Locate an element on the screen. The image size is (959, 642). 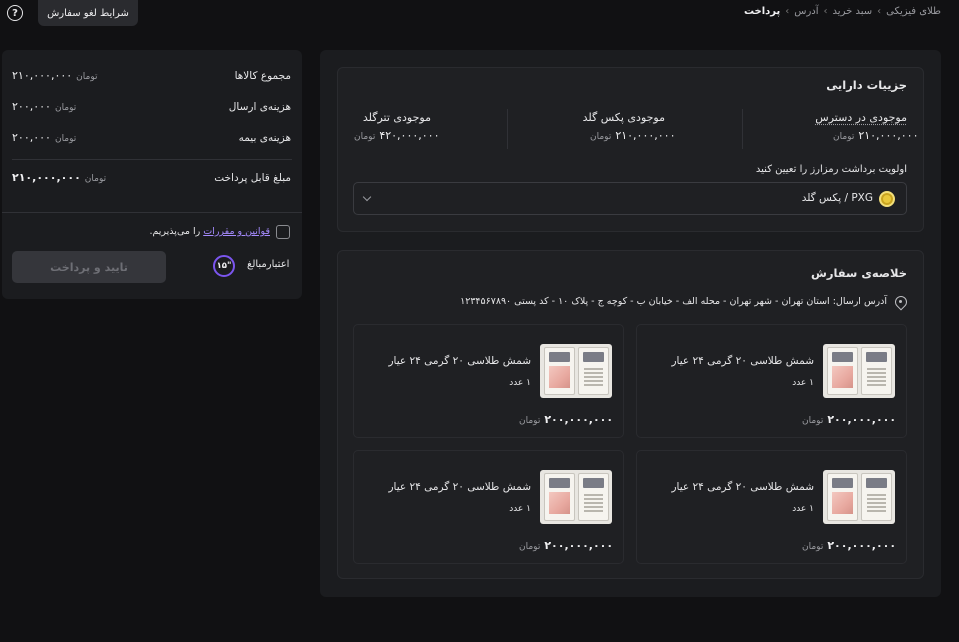
items-total-value: ۲۱۰,۰۰۰,۰۰۰ تومان is located at coordinates (55, 75).